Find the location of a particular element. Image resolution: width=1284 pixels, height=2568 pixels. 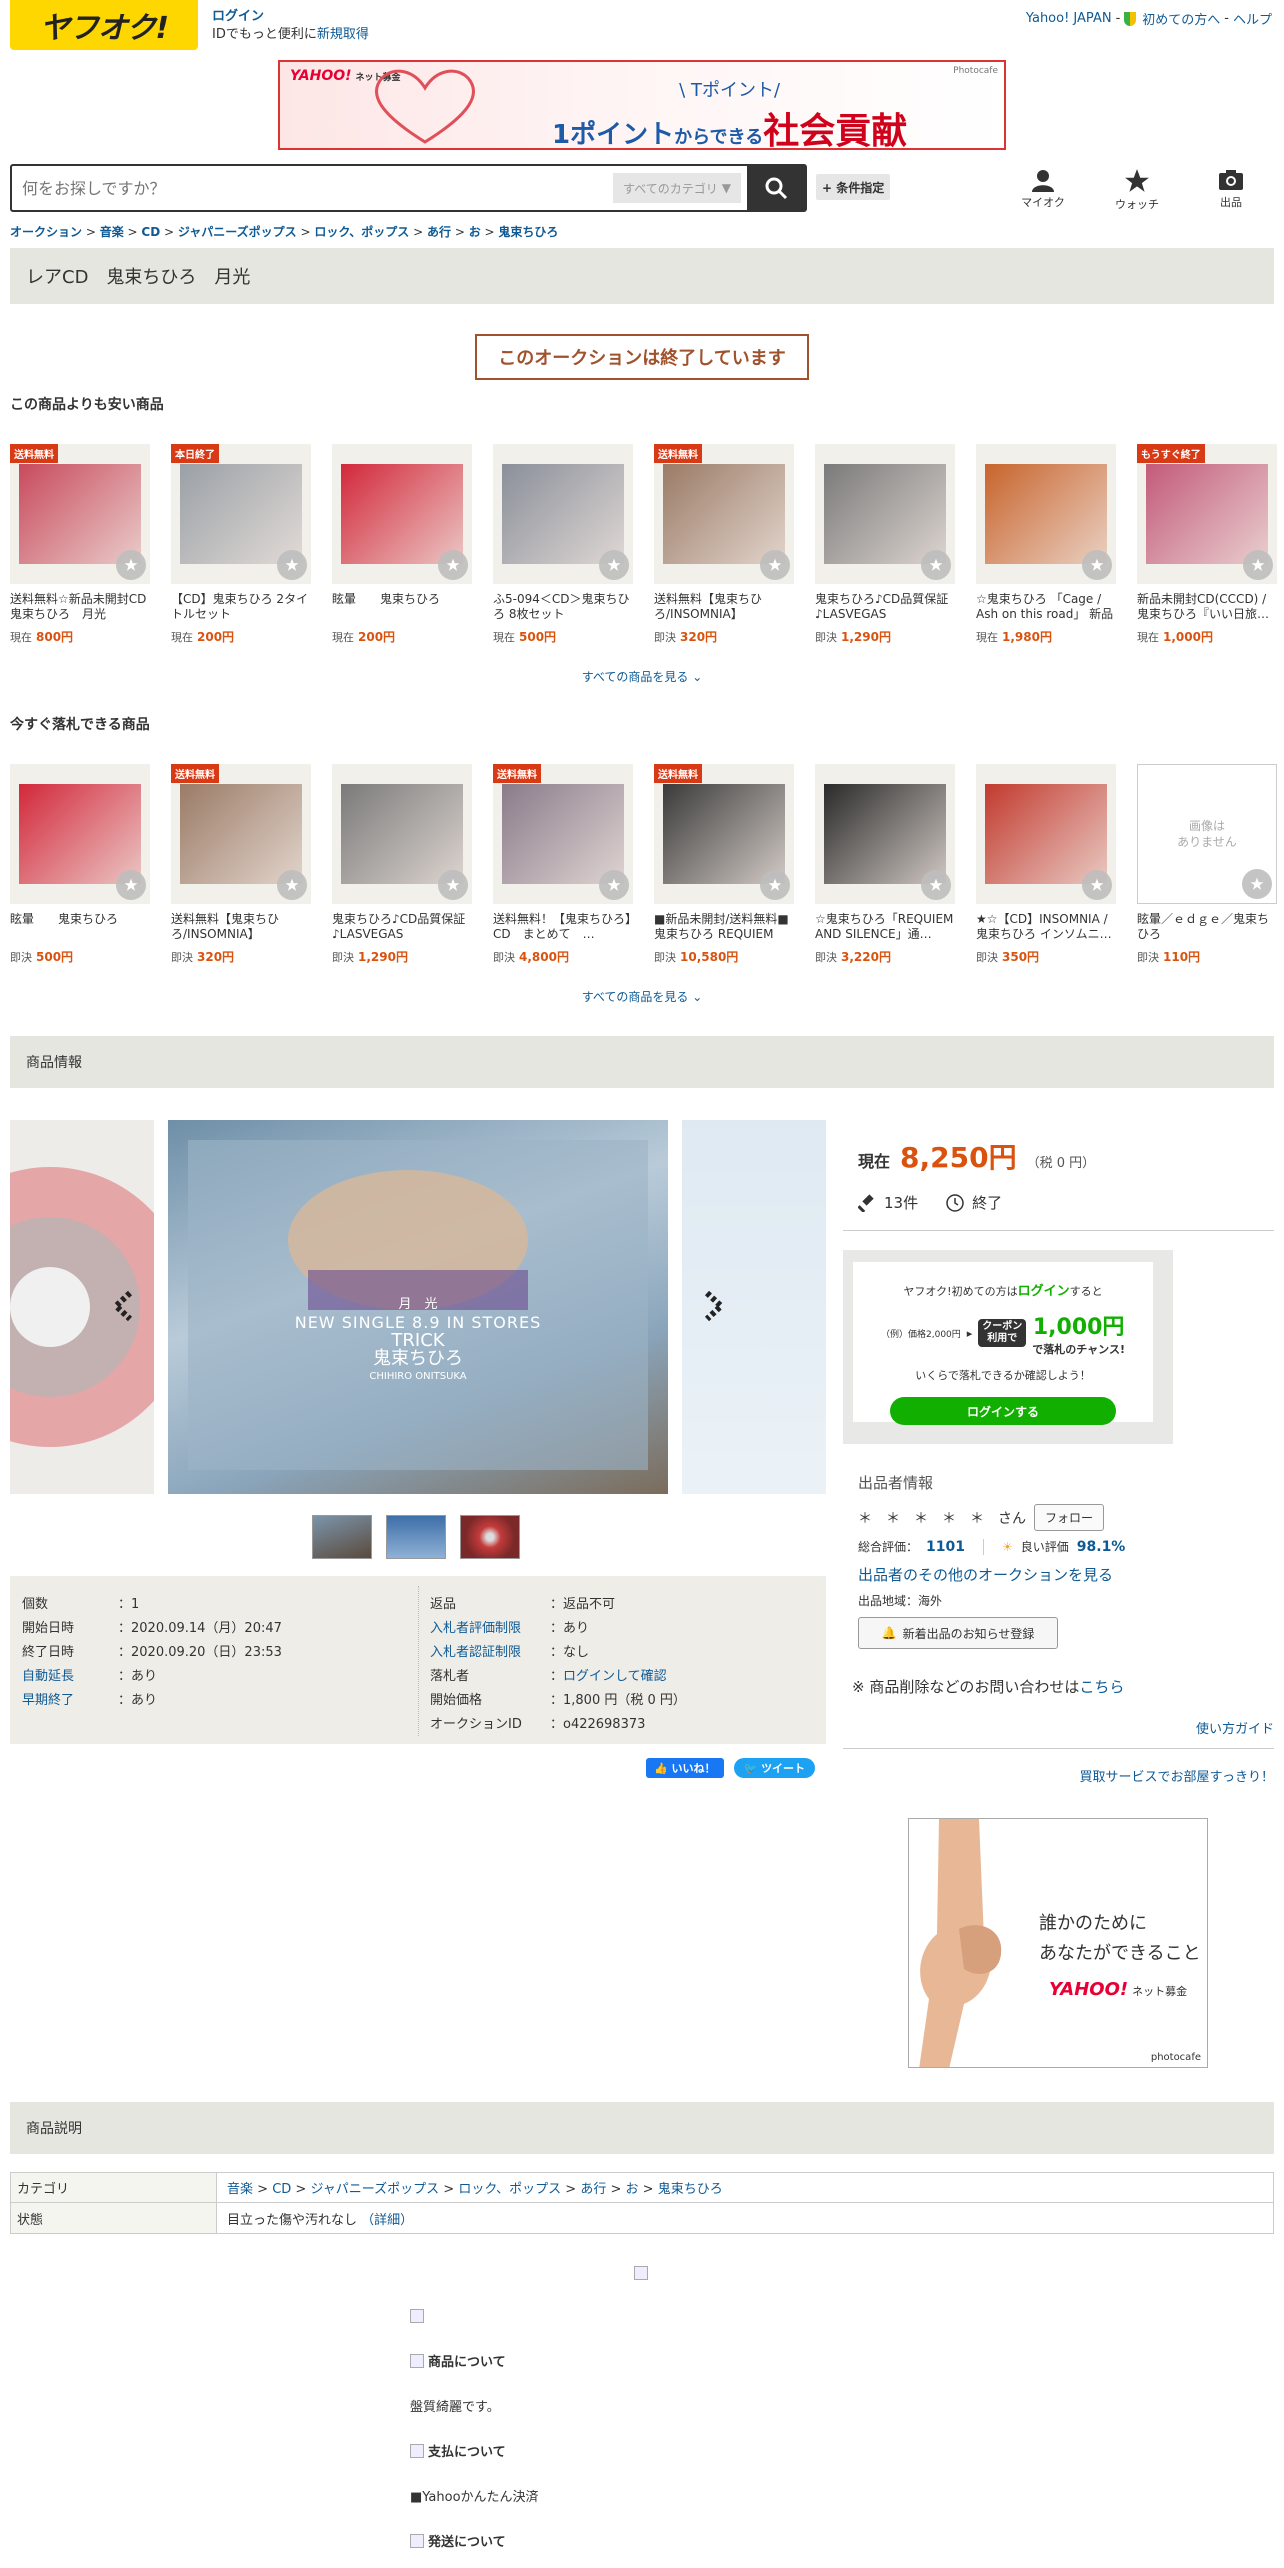

product-name: ふ5-094＜CD＞鬼束ちひろ 8枚セット is located at coordinates (563, 607).